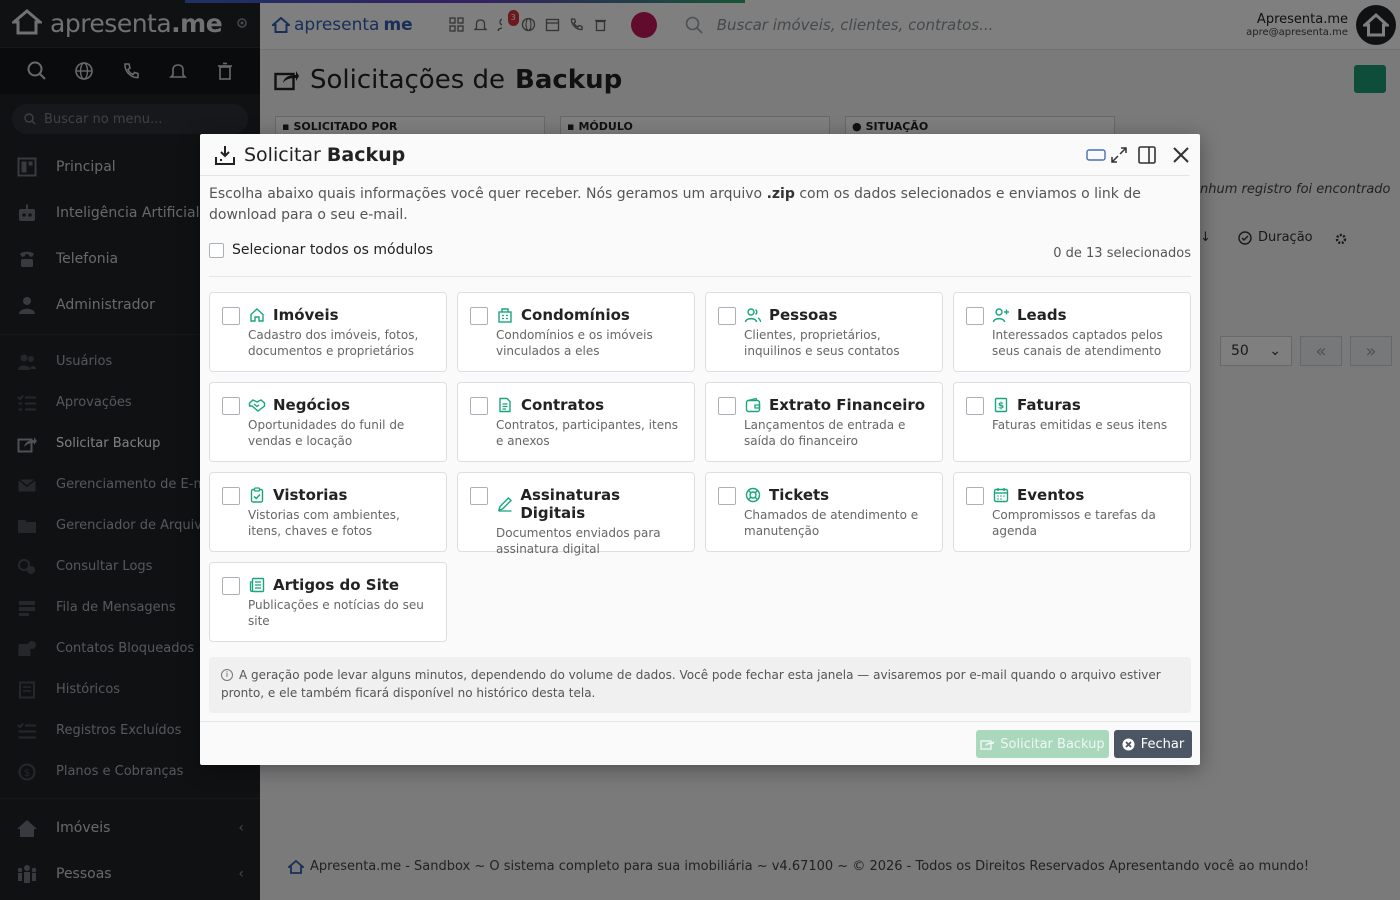 The image size is (1400, 900). I want to click on select-all-label: Selecionar todos os módulos, so click(333, 250).